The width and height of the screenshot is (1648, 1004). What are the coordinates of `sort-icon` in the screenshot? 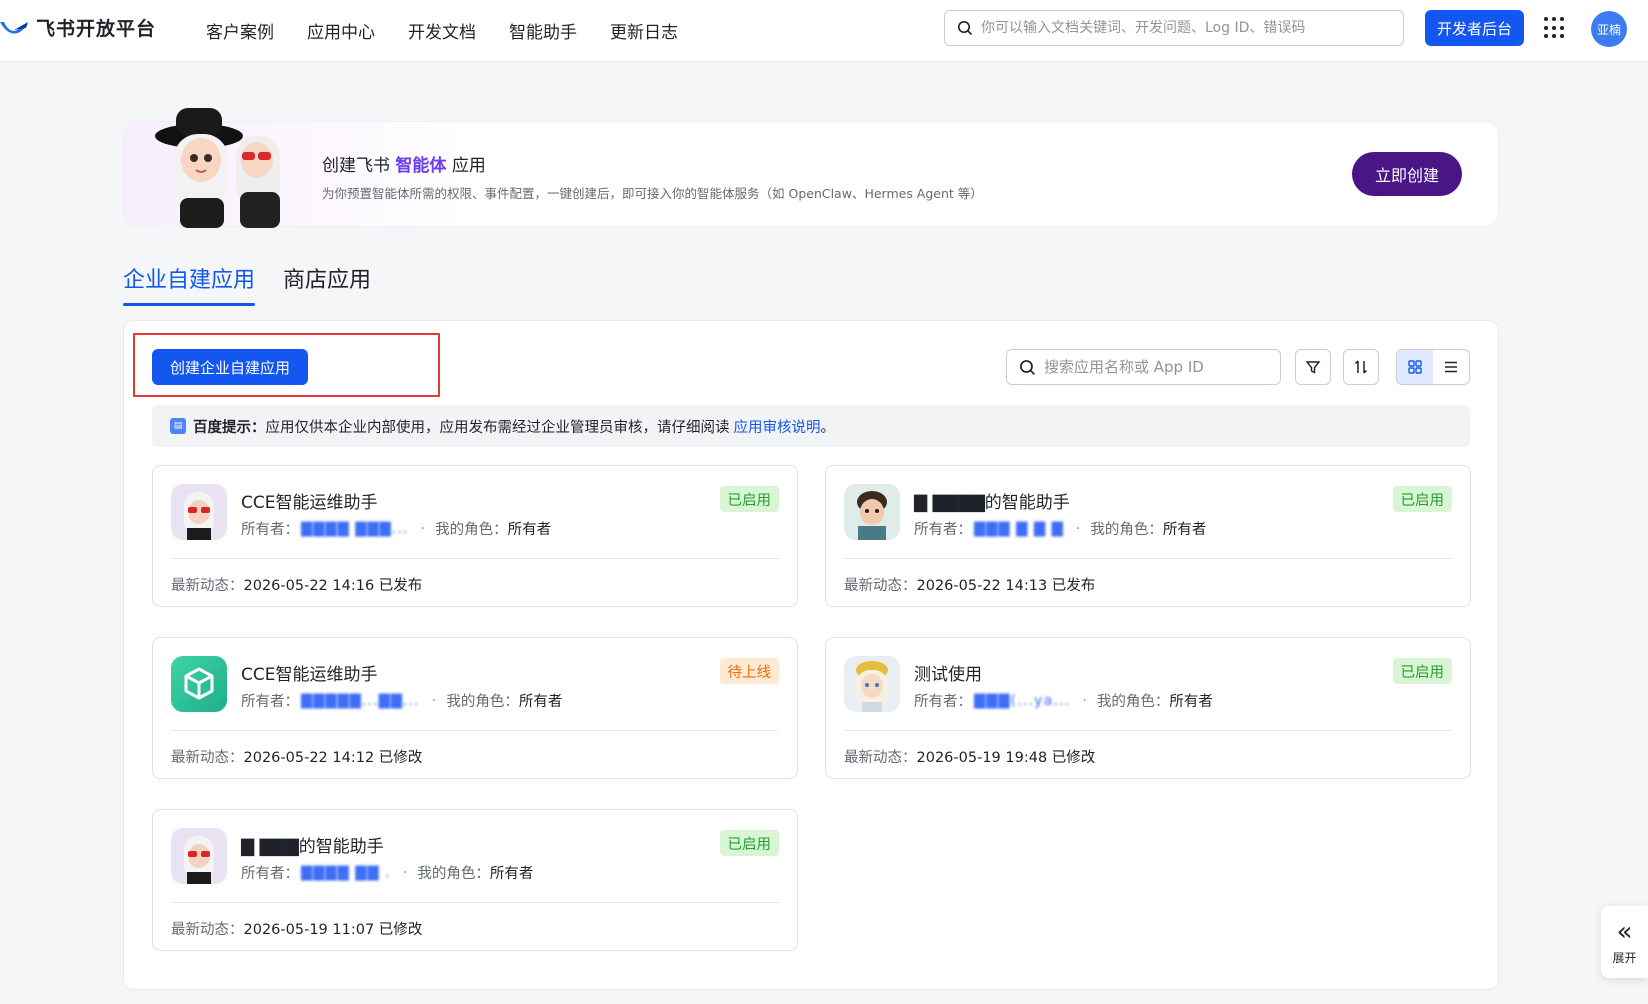 It's located at (1361, 367).